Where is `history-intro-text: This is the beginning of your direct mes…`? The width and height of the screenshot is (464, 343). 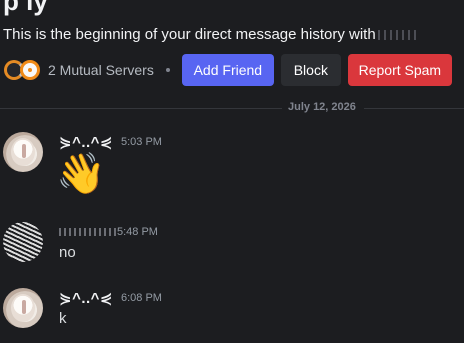
history-intro-text: This is the beginning of your direct mes… is located at coordinates (189, 34).